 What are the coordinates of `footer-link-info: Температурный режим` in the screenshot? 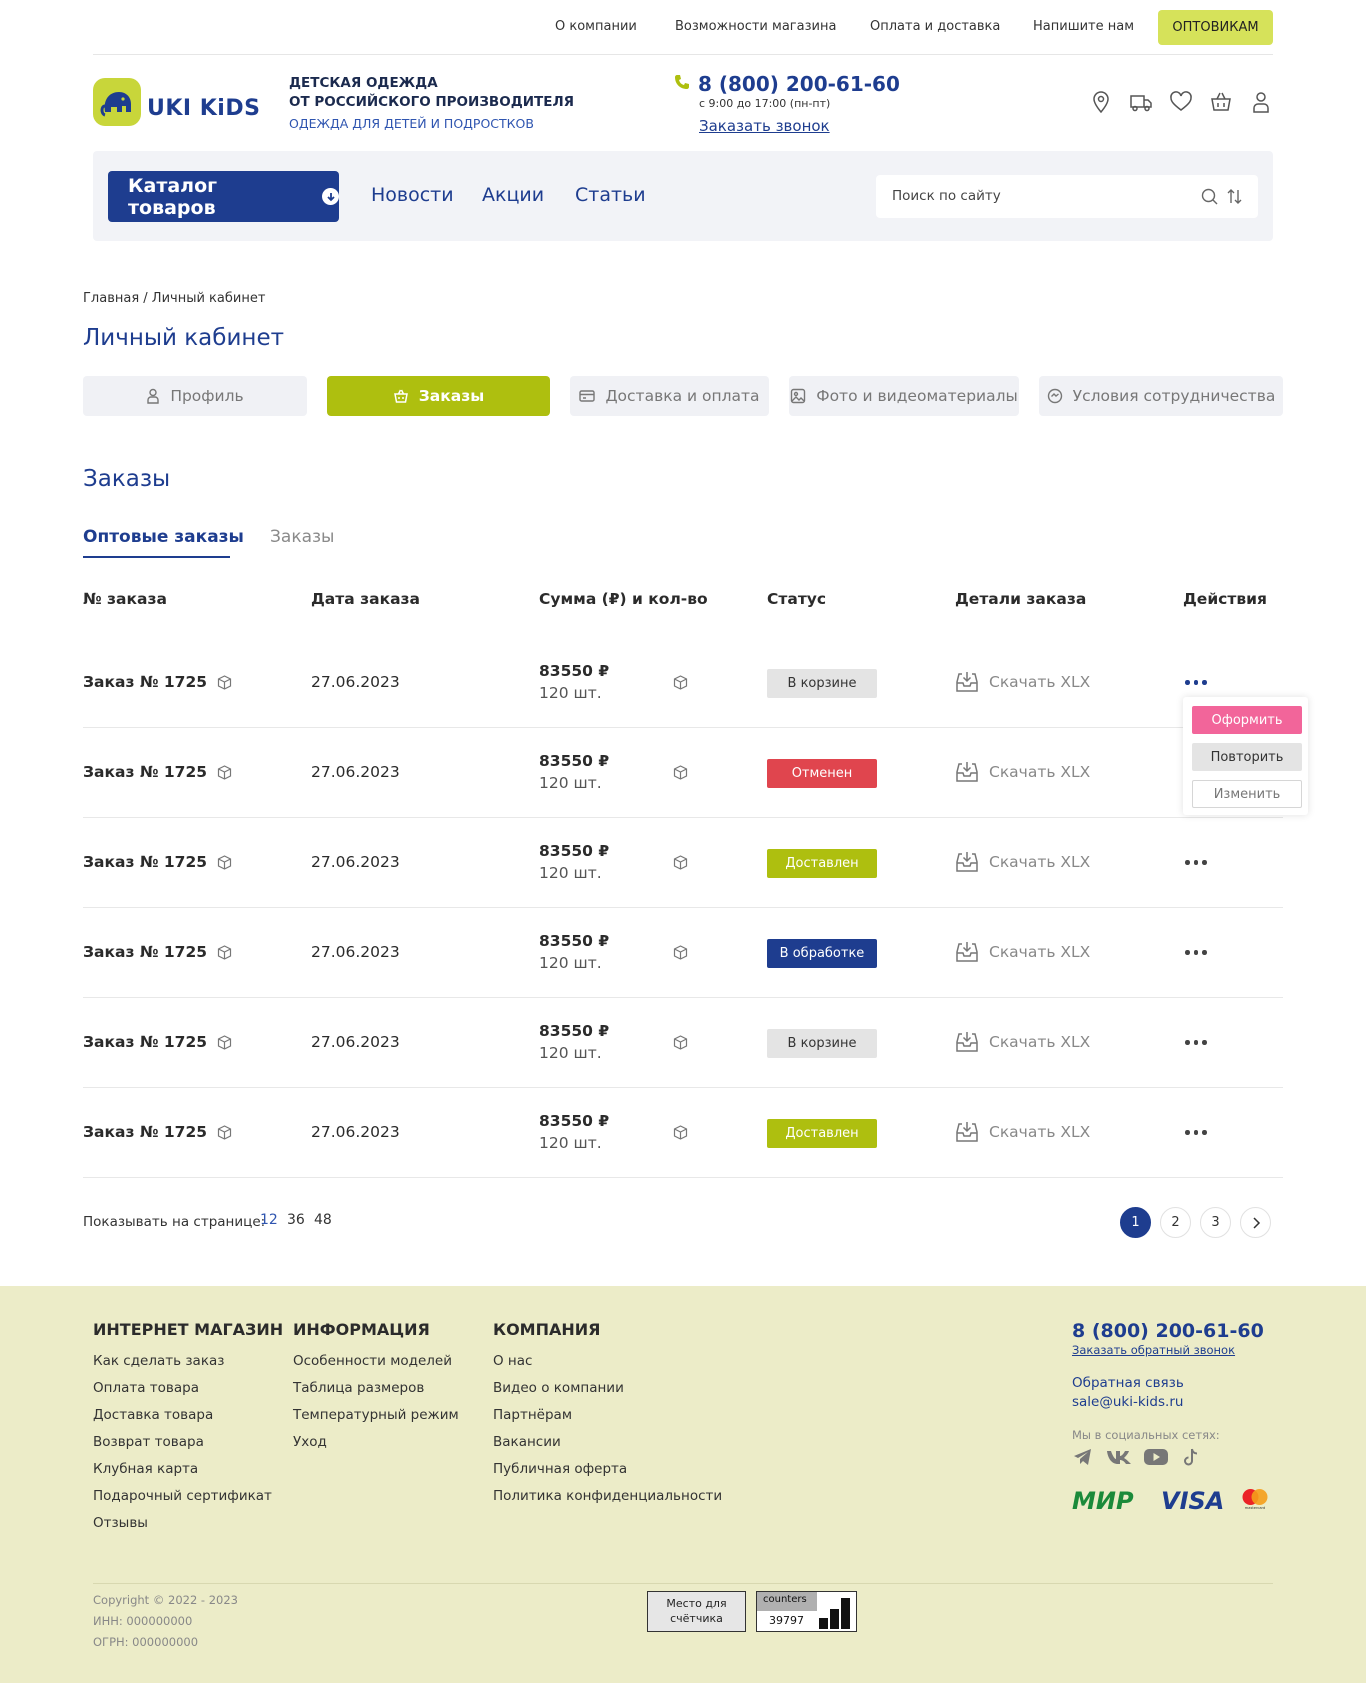 It's located at (376, 1415).